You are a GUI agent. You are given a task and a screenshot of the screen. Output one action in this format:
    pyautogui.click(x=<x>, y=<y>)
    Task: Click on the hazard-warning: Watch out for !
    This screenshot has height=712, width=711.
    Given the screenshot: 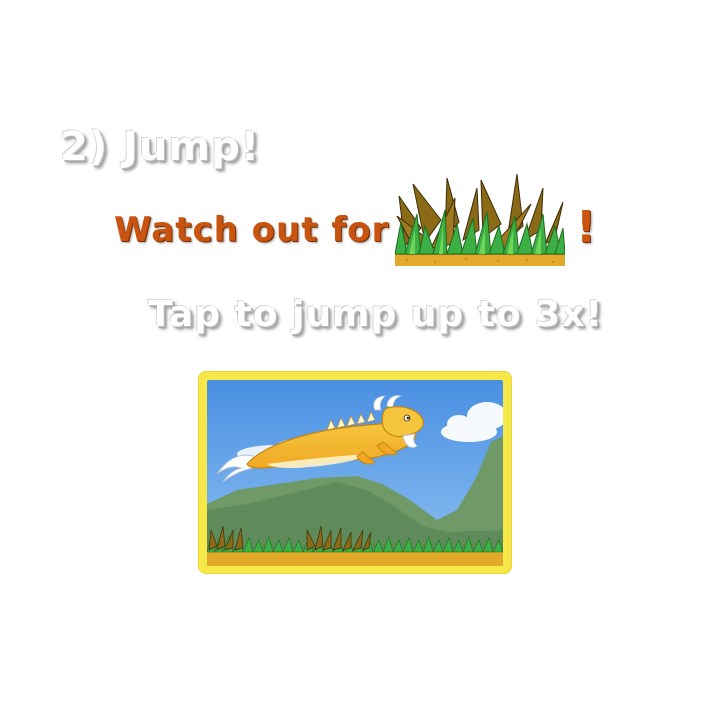 What is the action you would take?
    pyautogui.click(x=364, y=222)
    